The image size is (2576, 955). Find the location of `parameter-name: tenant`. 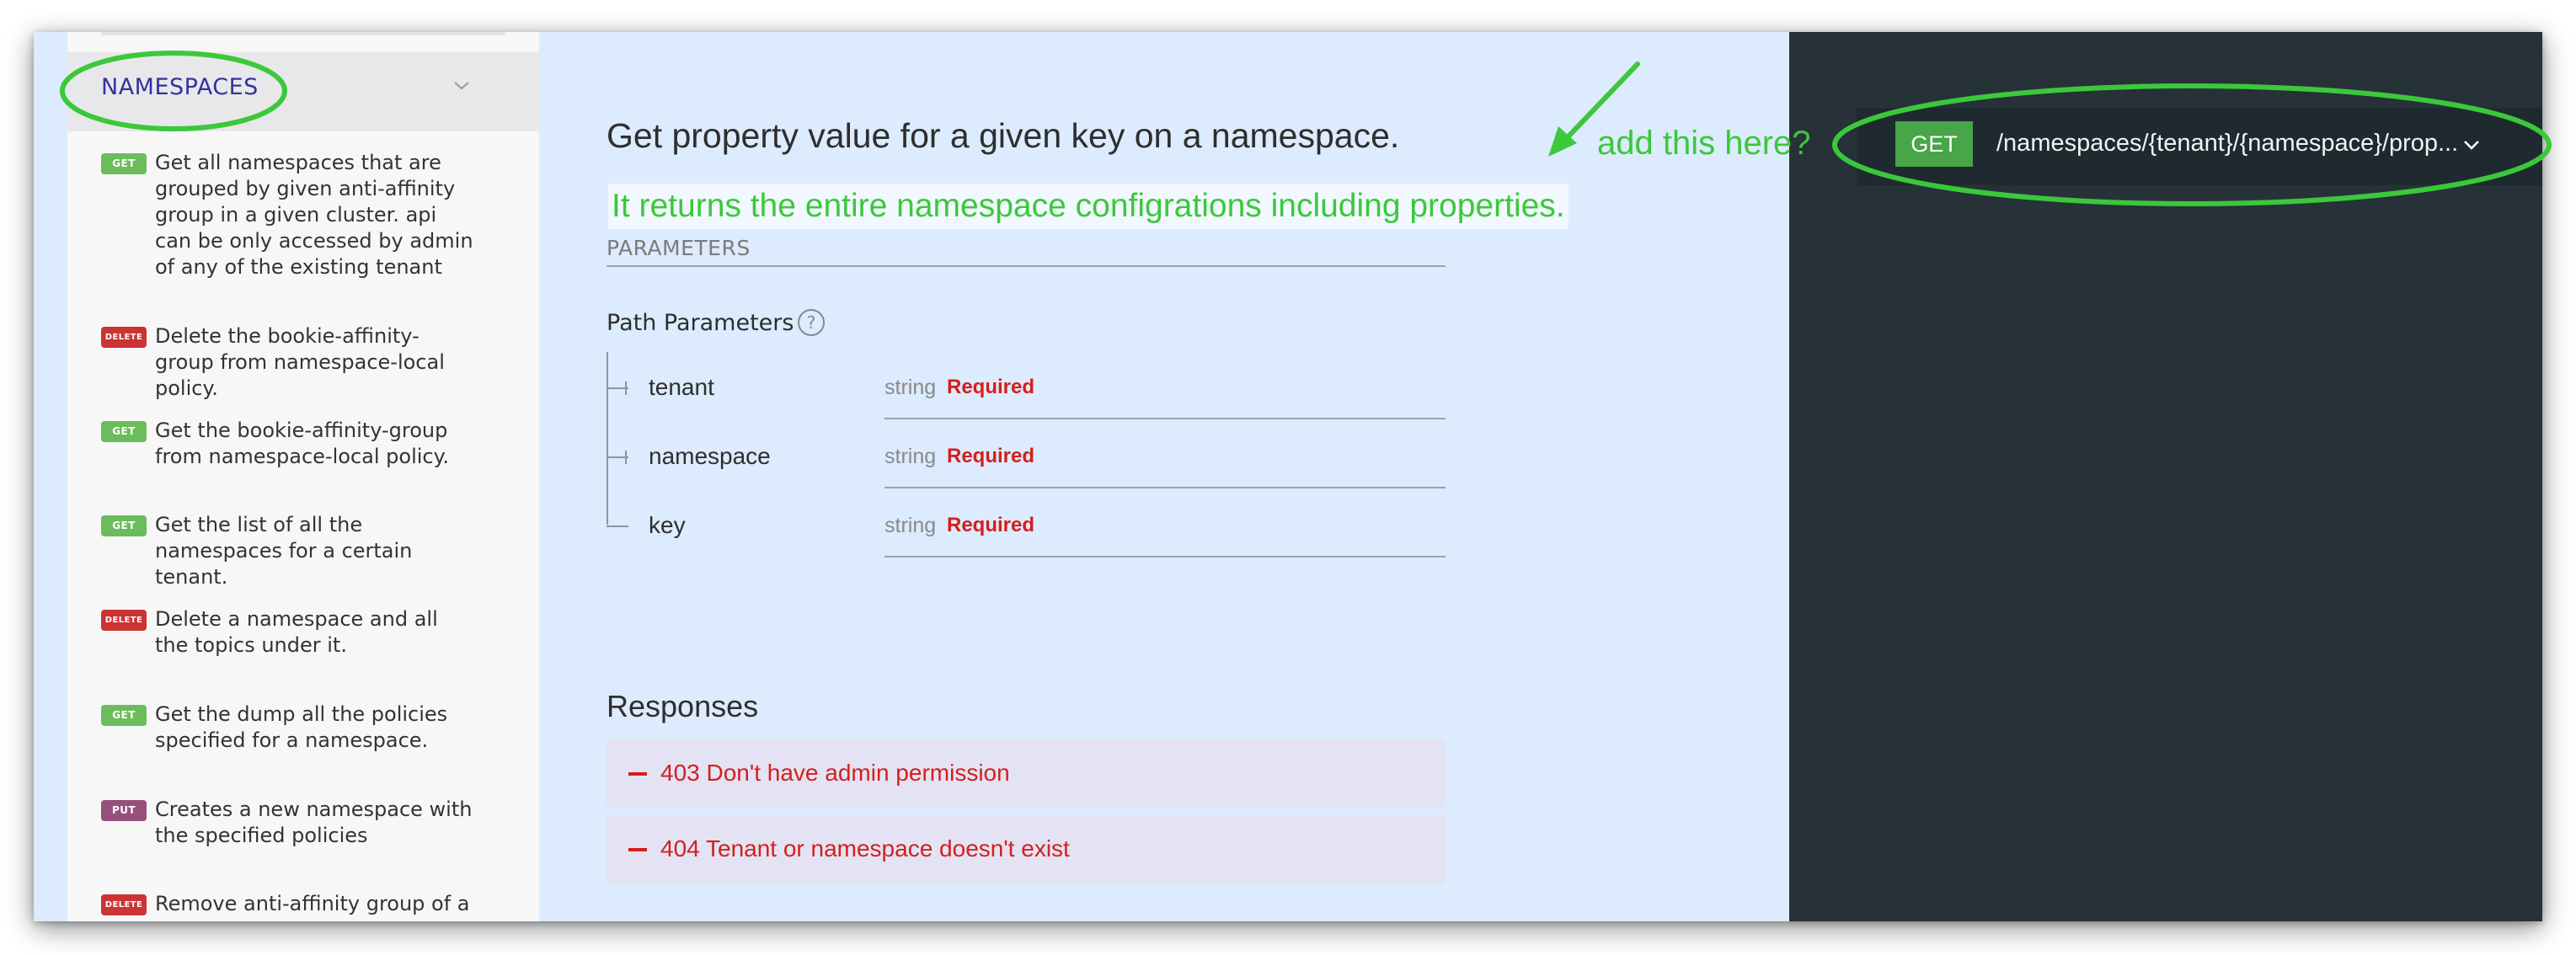

parameter-name: tenant is located at coordinates (681, 387).